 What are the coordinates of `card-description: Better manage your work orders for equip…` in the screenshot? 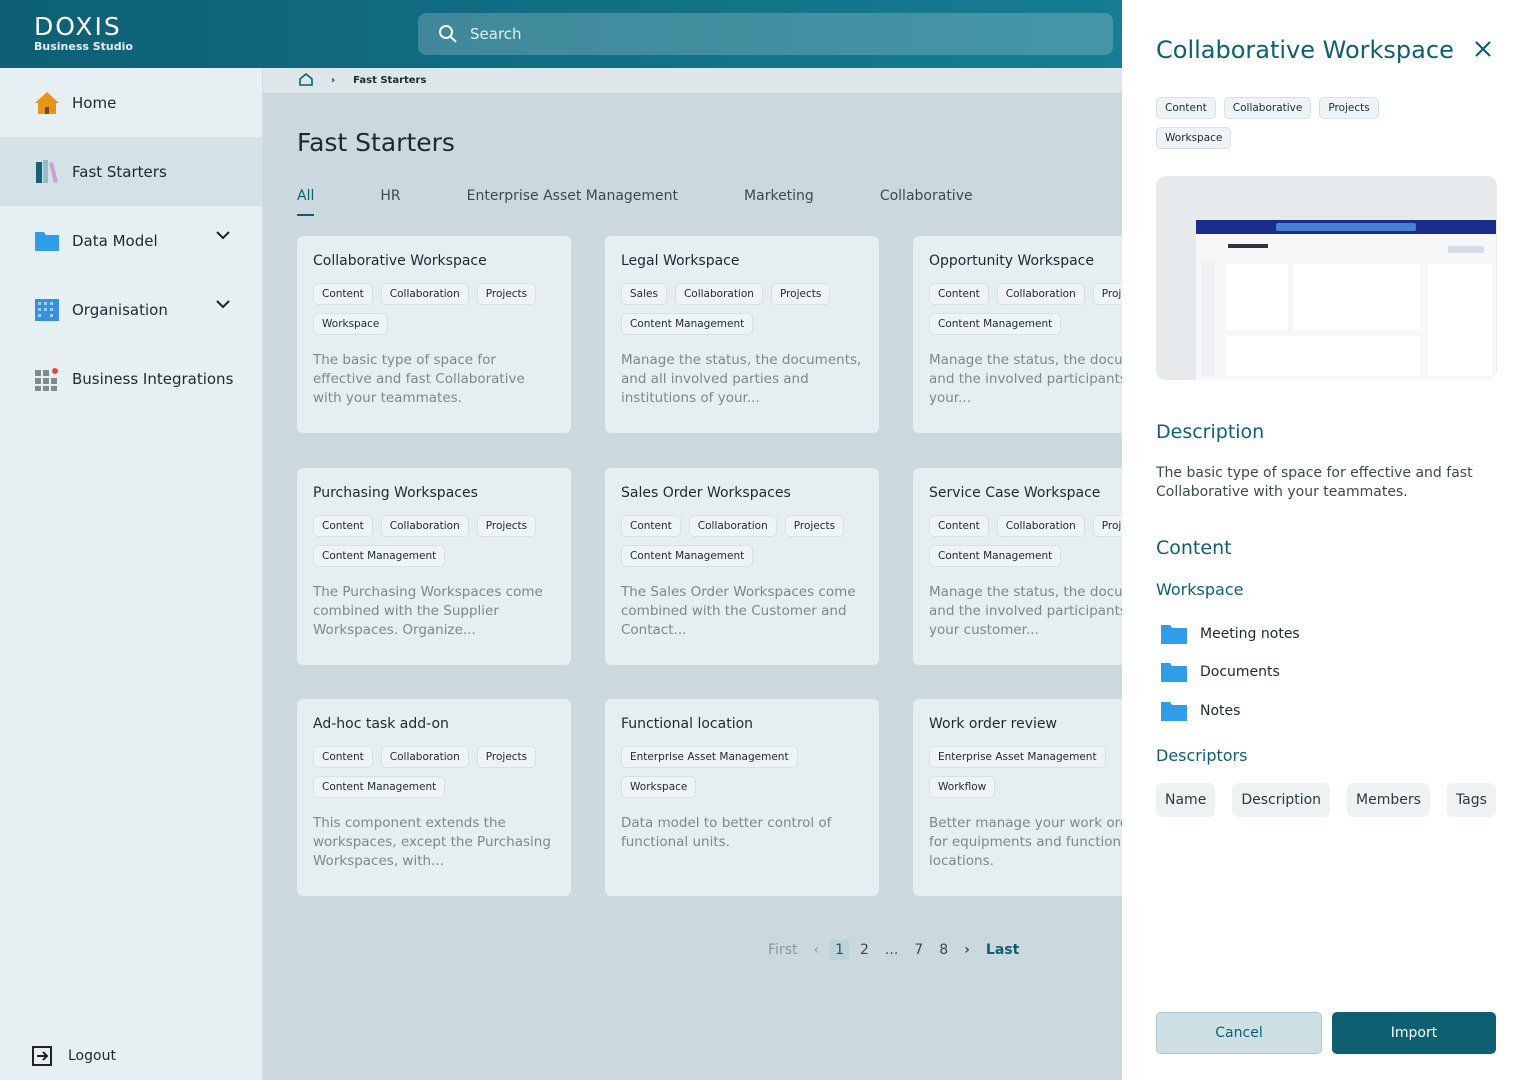 It's located at (1025, 842).